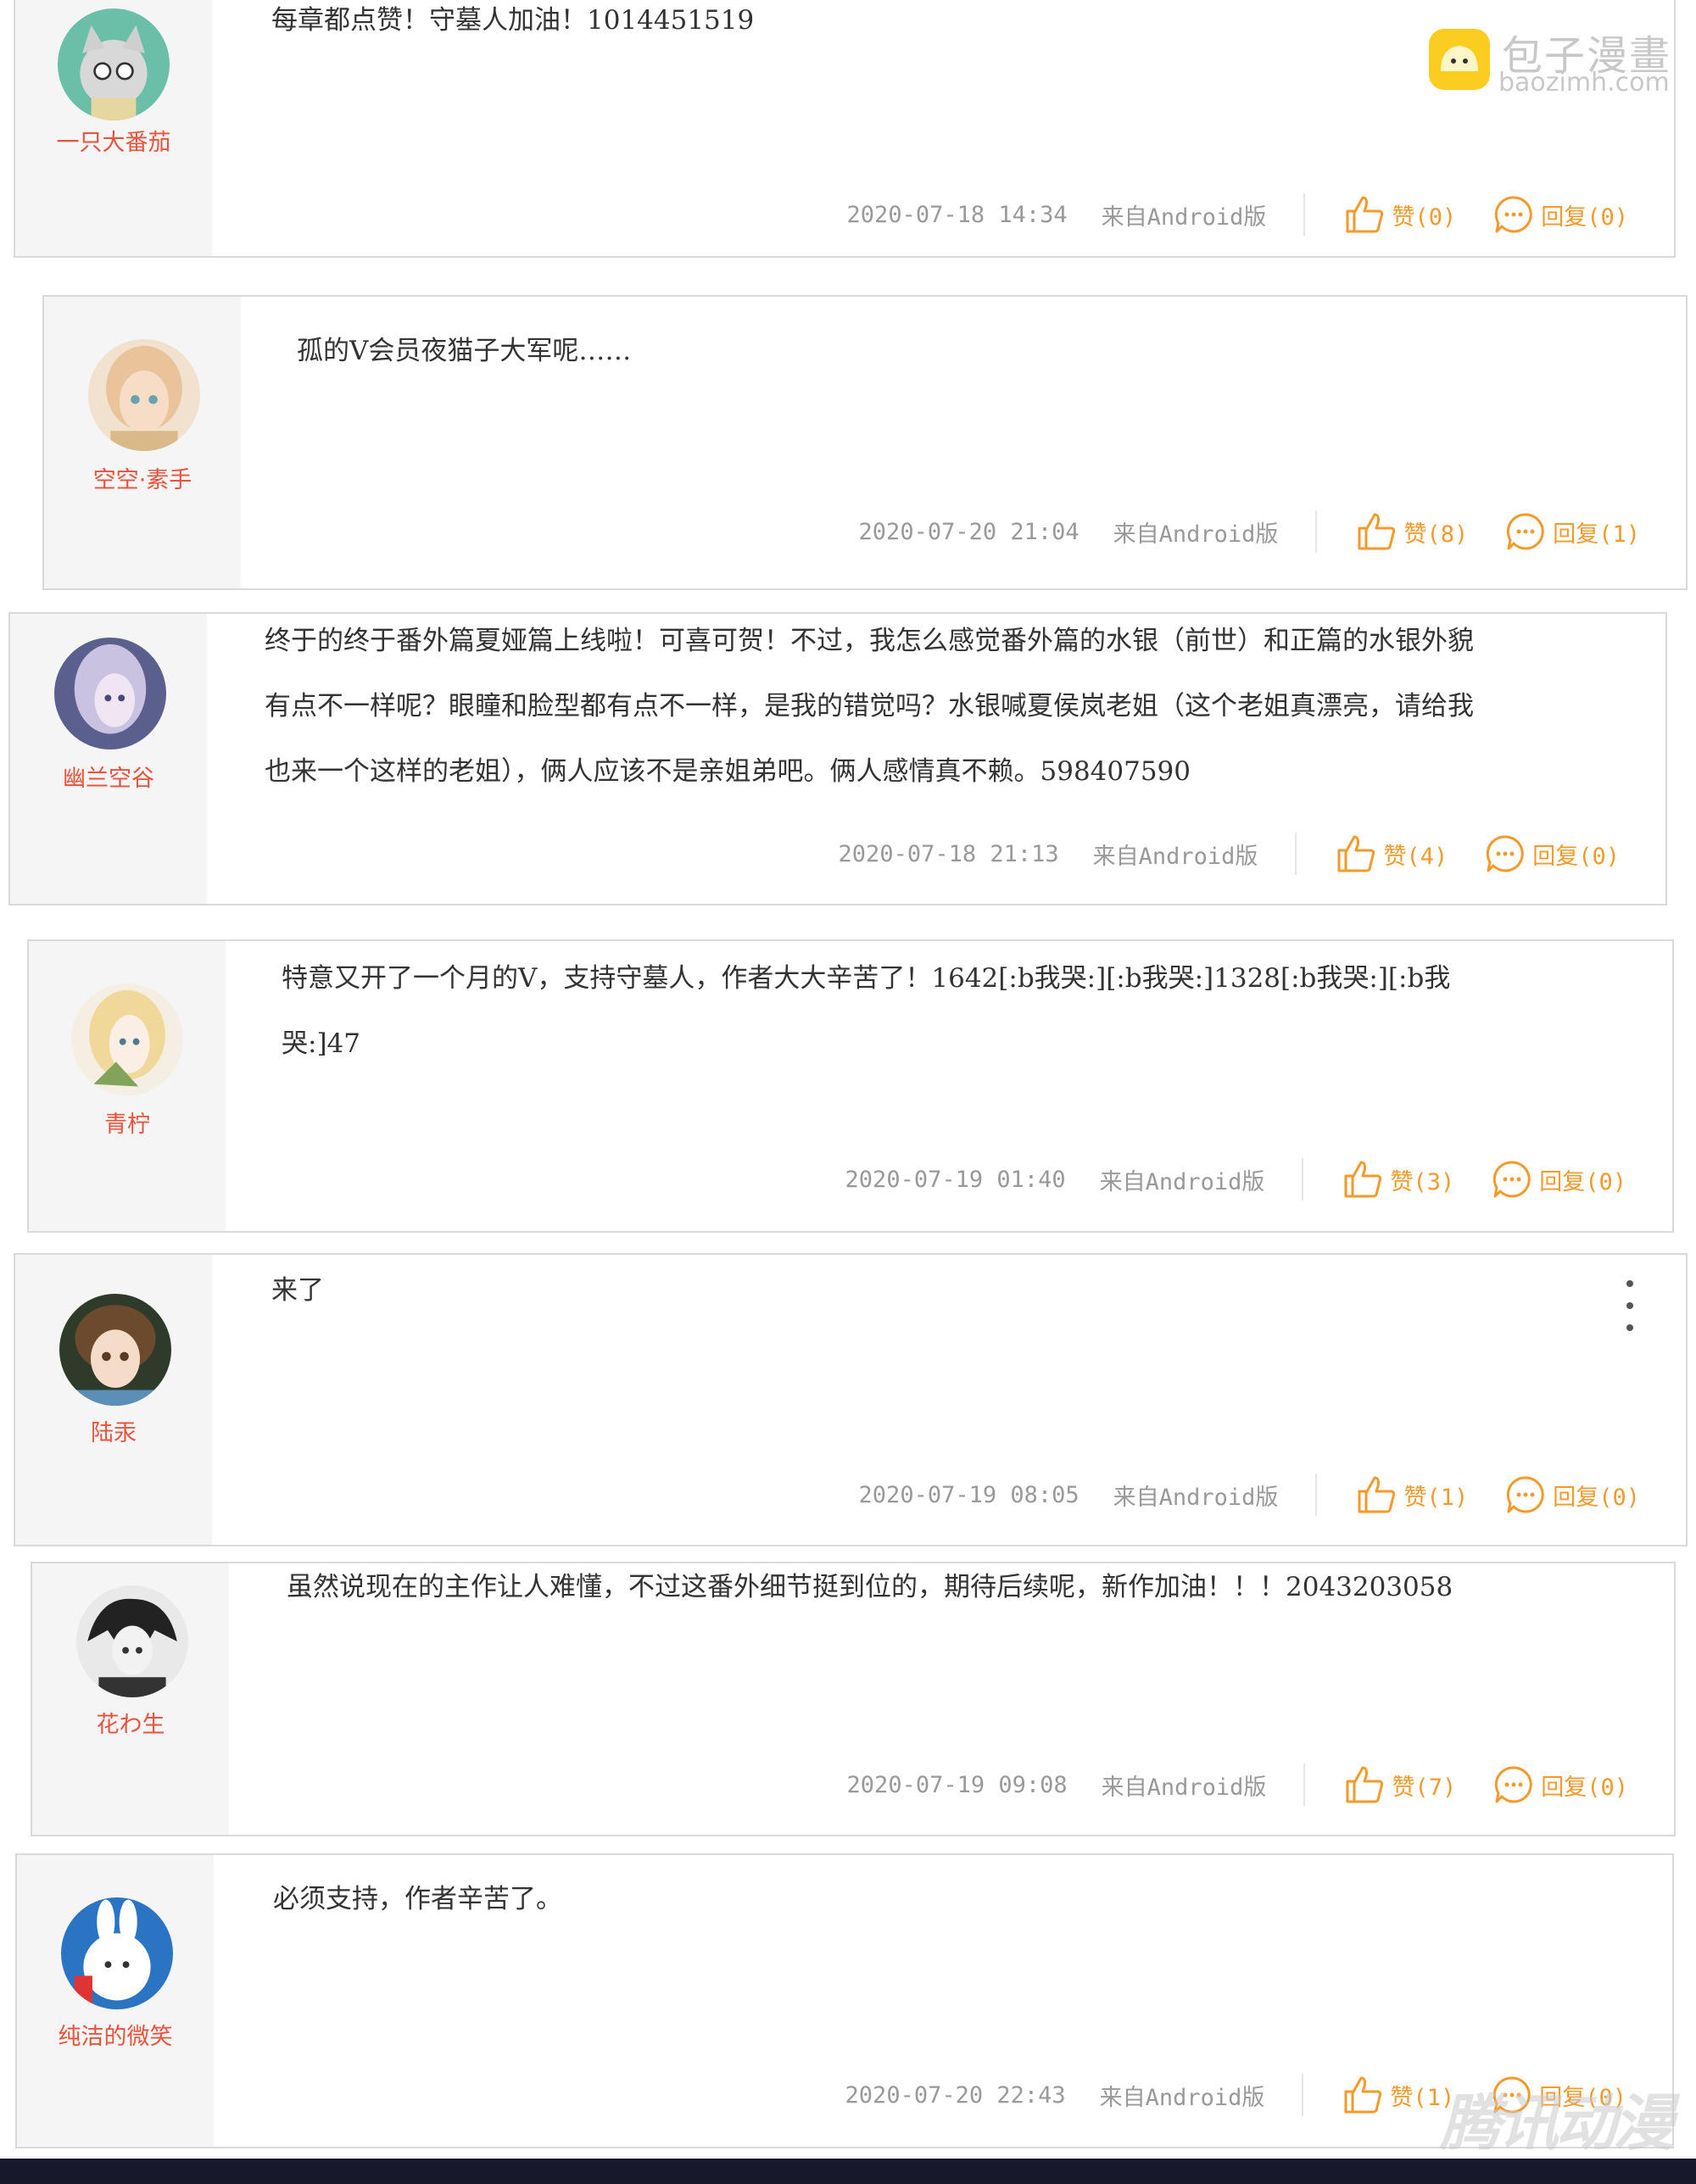 This screenshot has width=1696, height=2184. Describe the element at coordinates (113, 140) in the screenshot. I see `username-link: 一只大番茄` at that location.